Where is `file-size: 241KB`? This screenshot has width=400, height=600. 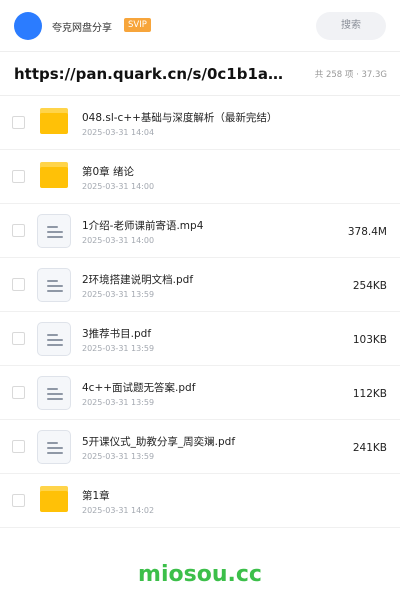
file-size: 241KB is located at coordinates (369, 448).